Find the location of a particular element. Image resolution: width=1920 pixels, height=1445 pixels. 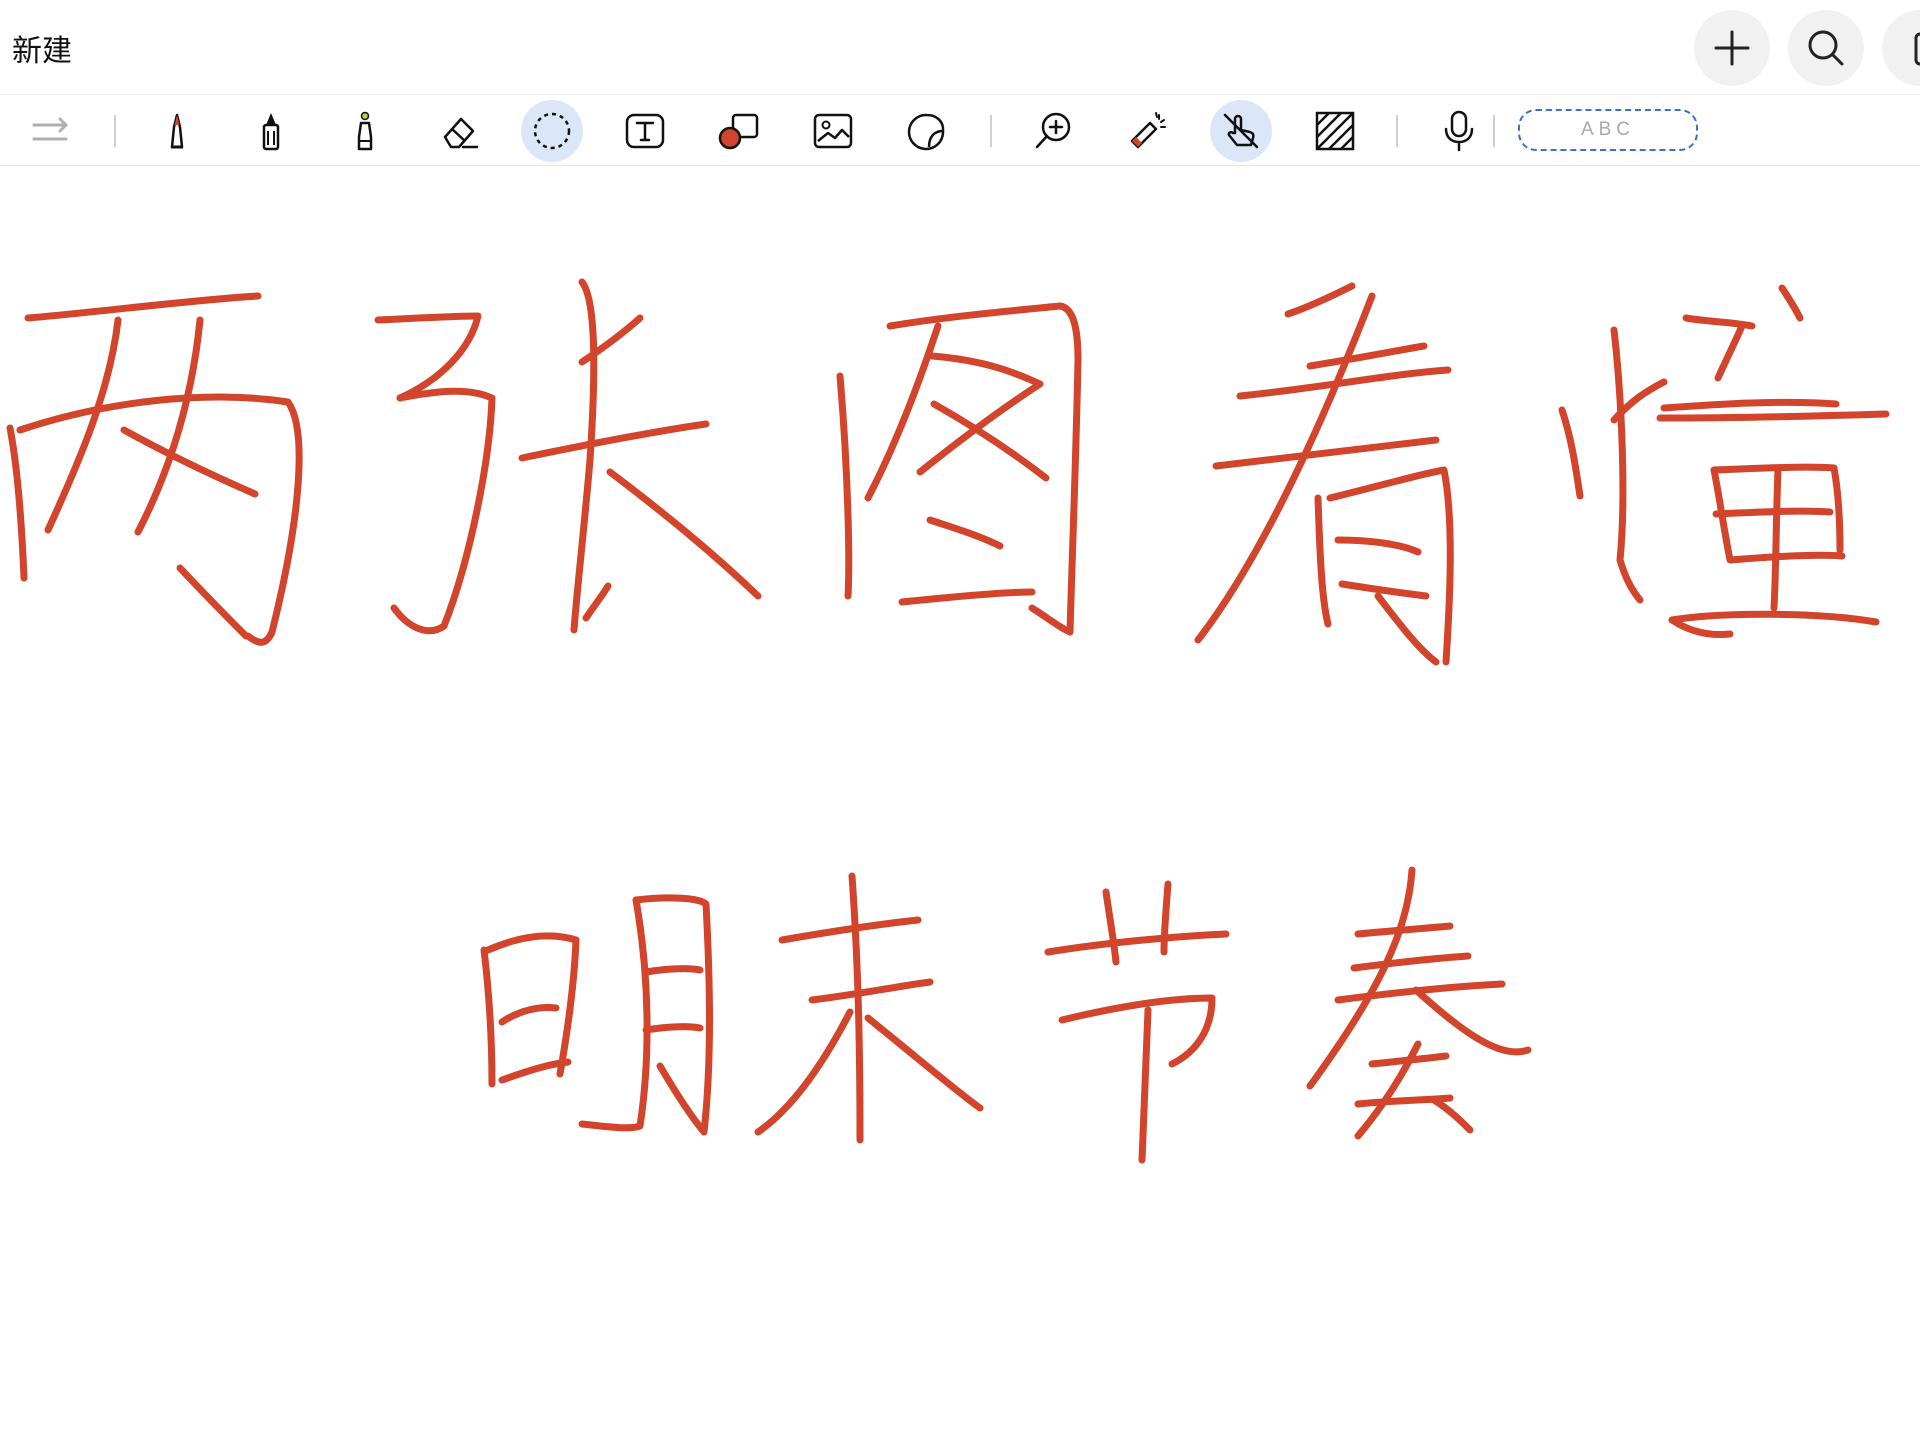

add-button is located at coordinates (1732, 48).